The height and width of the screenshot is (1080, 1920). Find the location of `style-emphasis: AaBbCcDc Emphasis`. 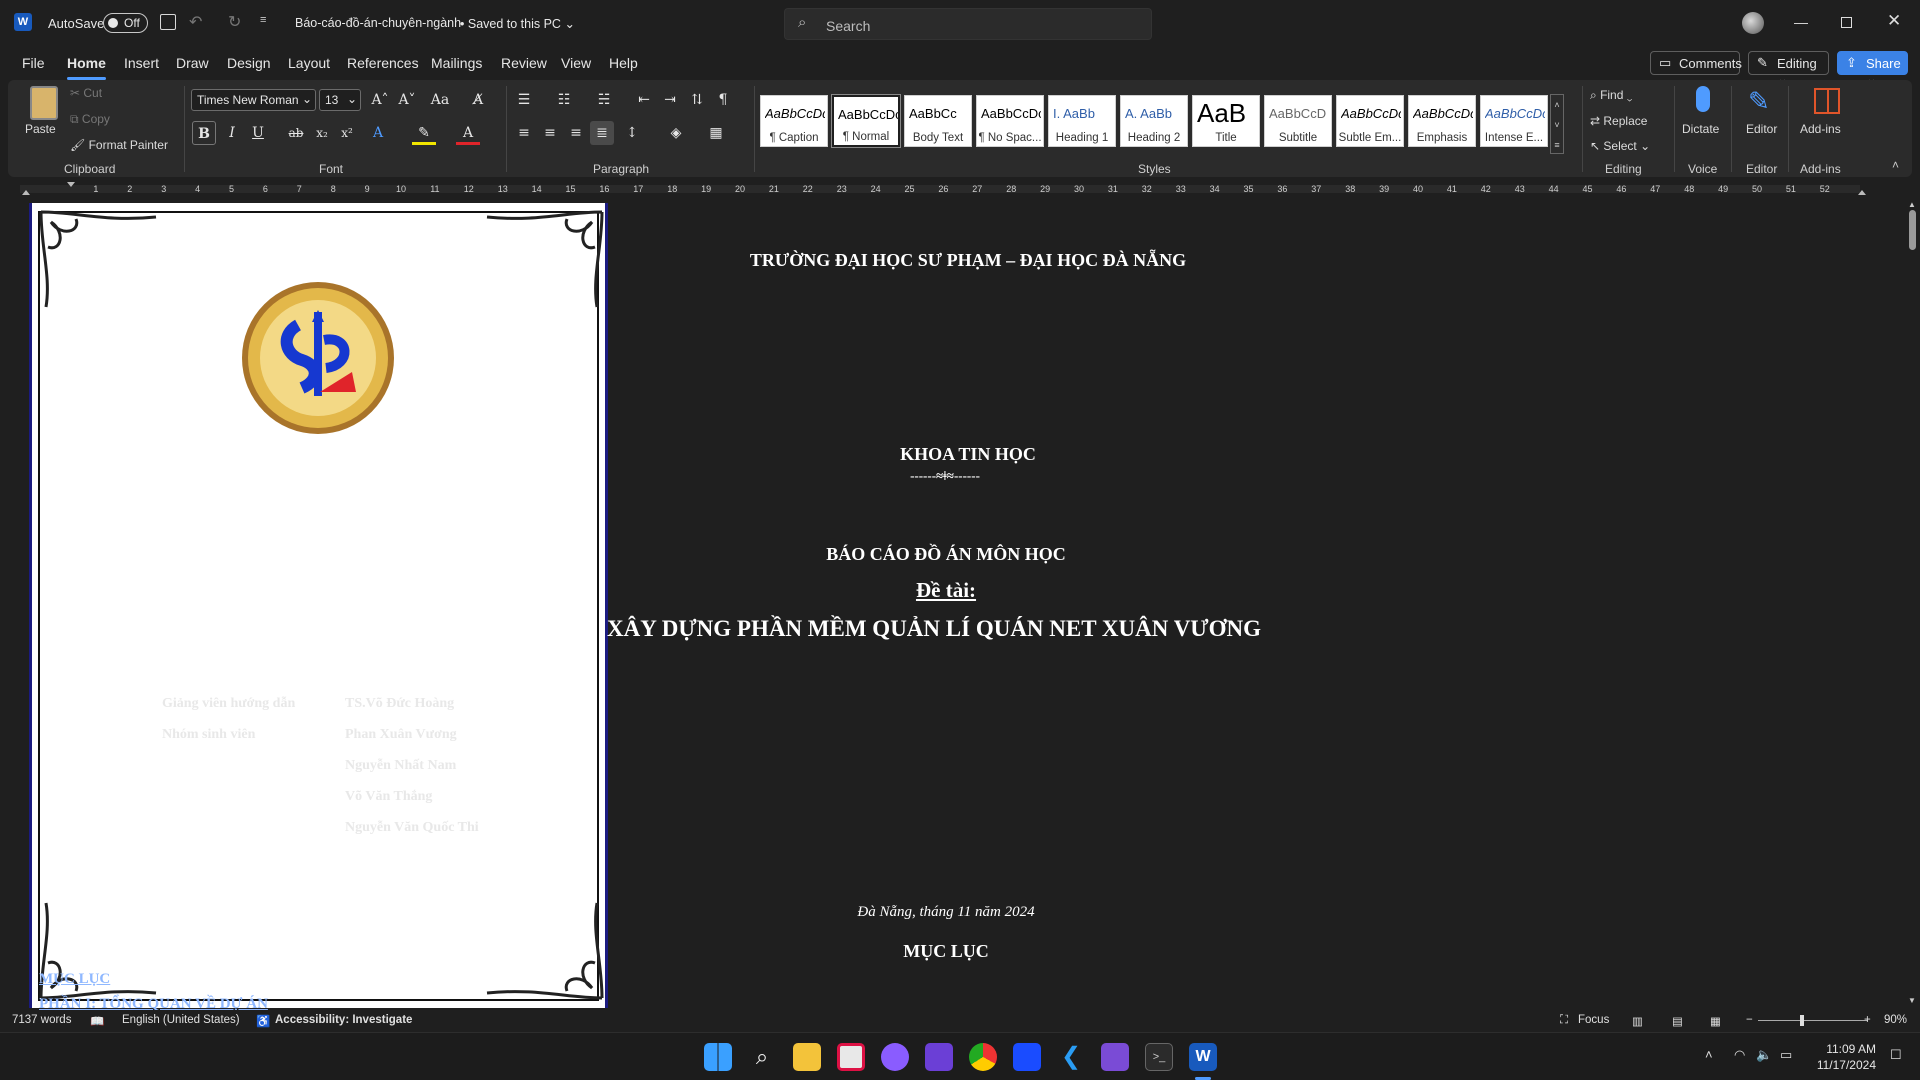

style-emphasis: AaBbCcDc Emphasis is located at coordinates (1442, 121).